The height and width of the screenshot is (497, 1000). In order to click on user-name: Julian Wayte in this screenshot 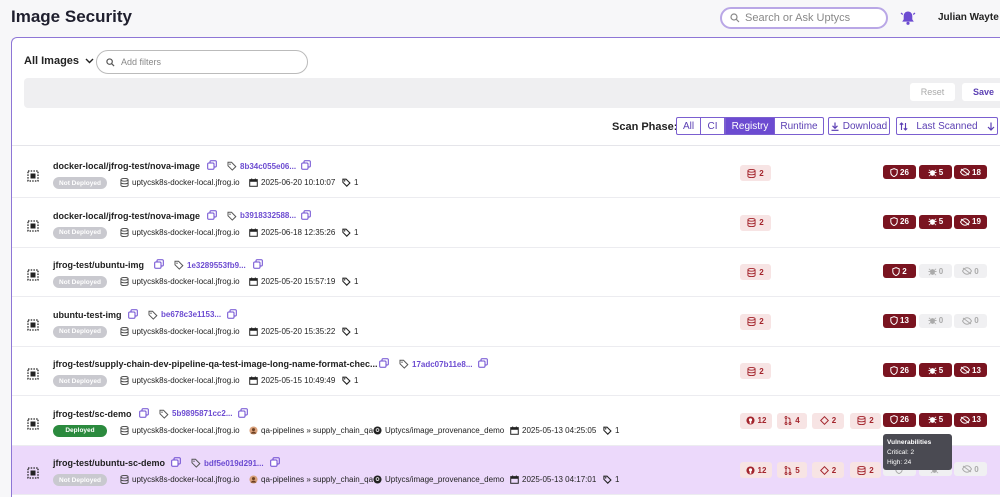, I will do `click(968, 17)`.